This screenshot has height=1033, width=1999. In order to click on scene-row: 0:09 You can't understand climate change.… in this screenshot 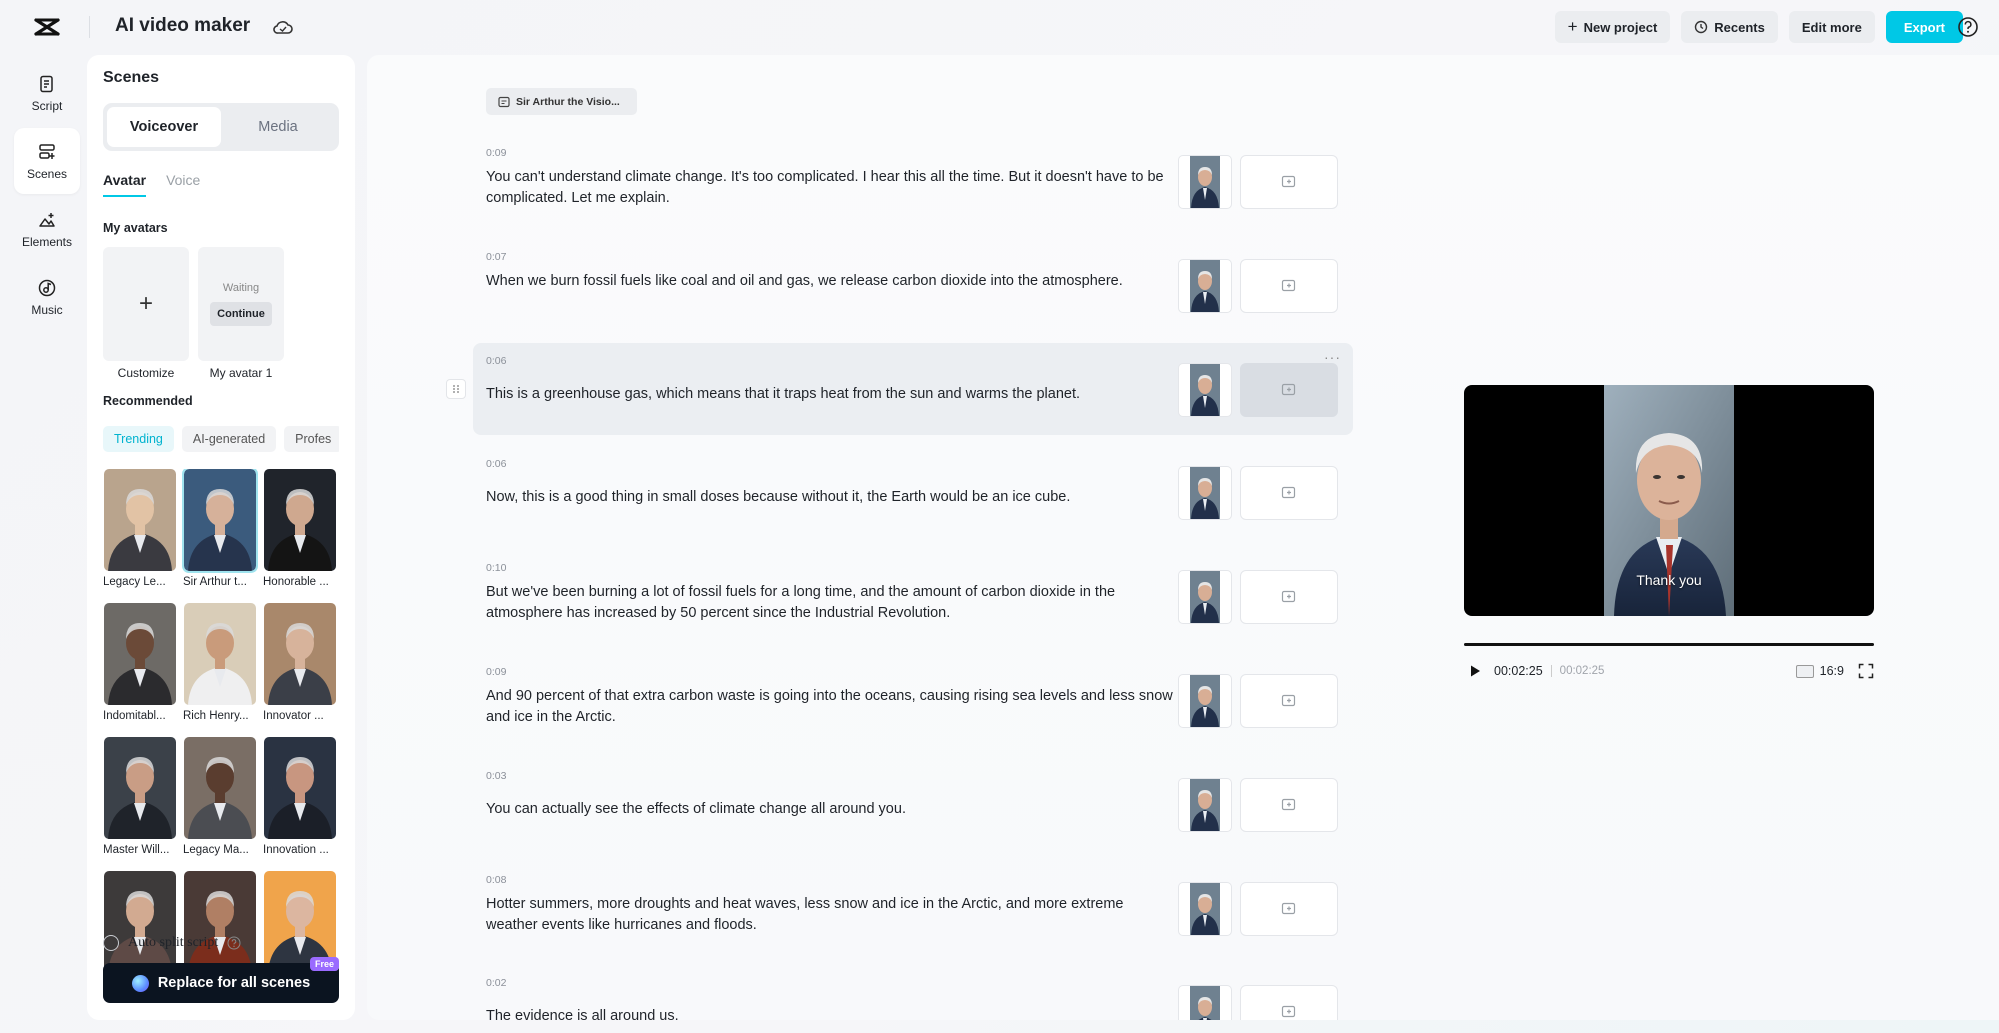, I will do `click(913, 181)`.